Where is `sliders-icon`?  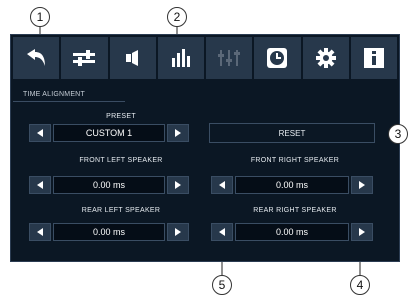 sliders-icon is located at coordinates (84, 58).